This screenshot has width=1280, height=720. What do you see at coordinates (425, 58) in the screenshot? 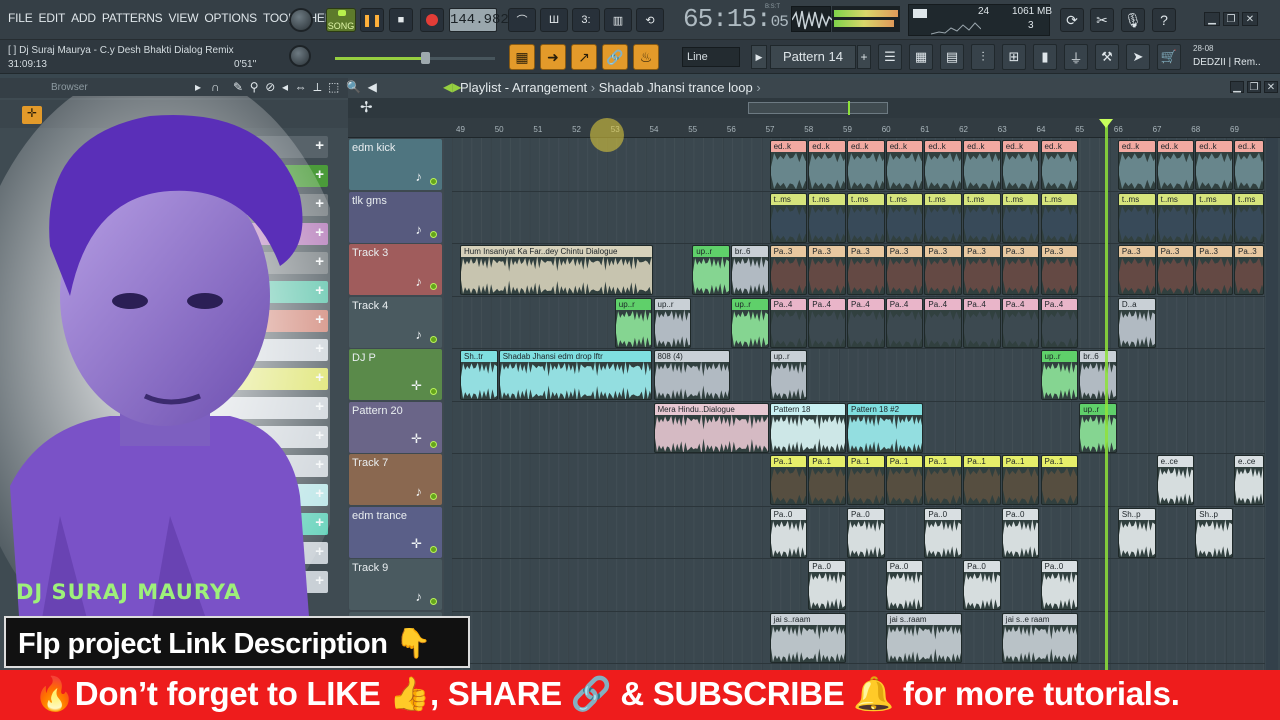
I see `master-pitch-handle` at bounding box center [425, 58].